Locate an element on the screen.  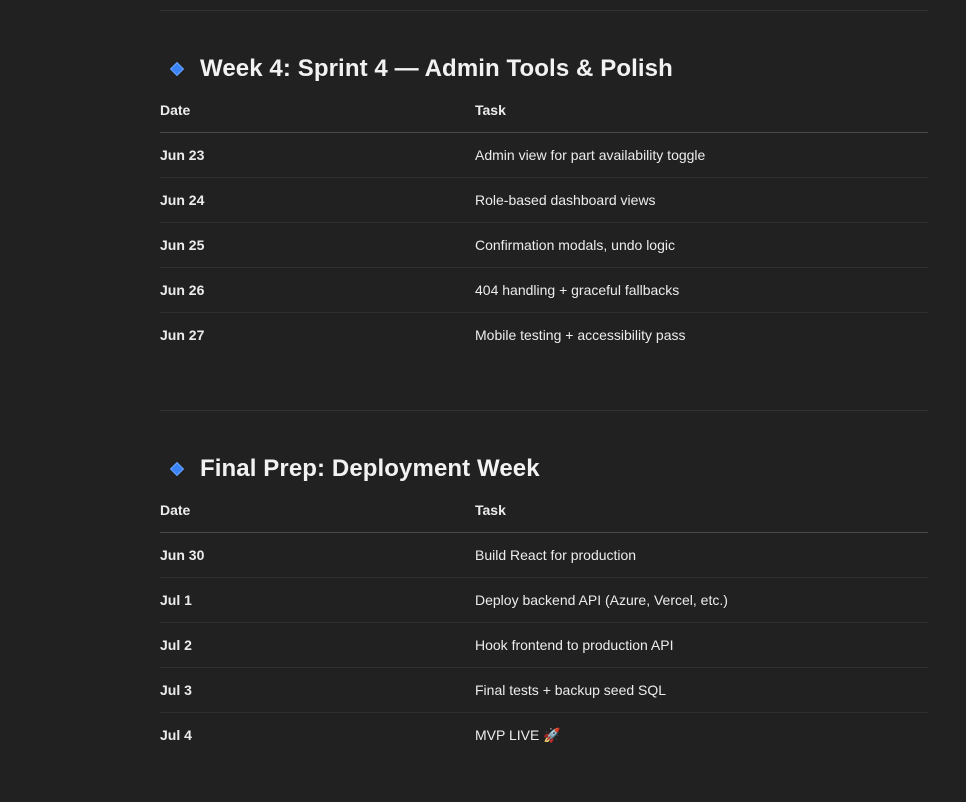
table-row: Jun 25 Confirmation modals, undo logic is located at coordinates (544, 245).